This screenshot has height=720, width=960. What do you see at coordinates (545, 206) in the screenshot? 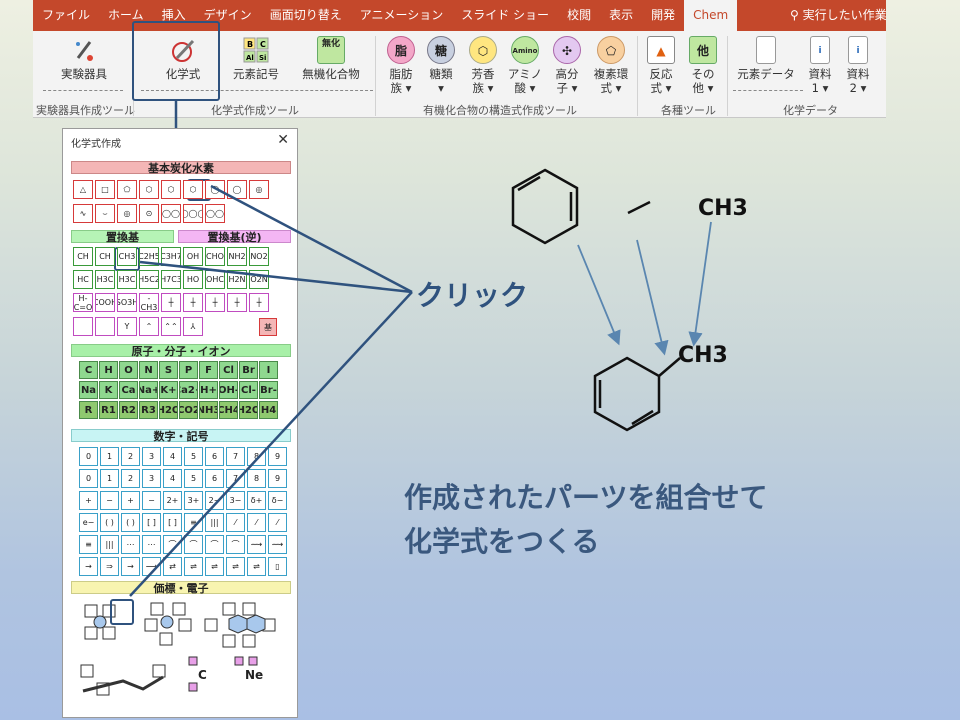
I see `benzene-part` at bounding box center [545, 206].